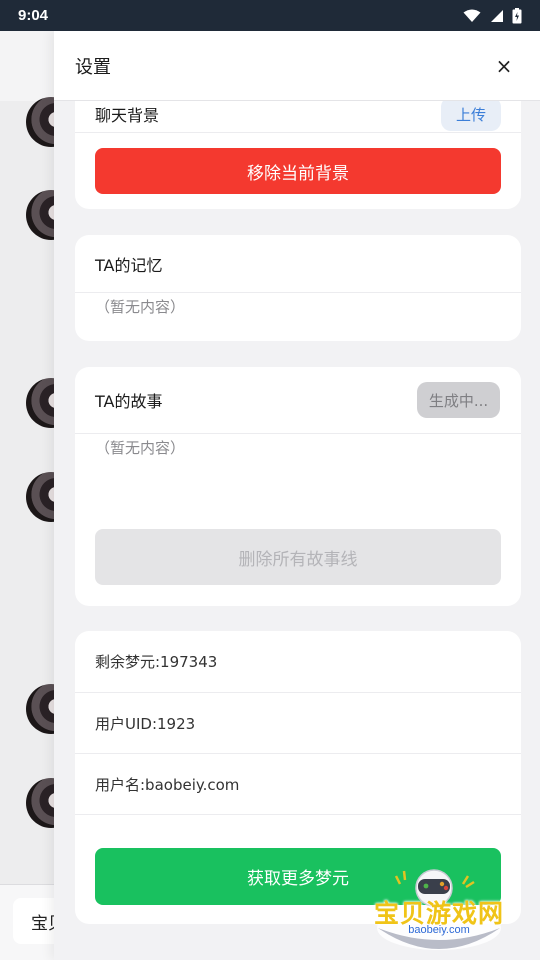  What do you see at coordinates (504, 66) in the screenshot?
I see `close-icon: ×` at bounding box center [504, 66].